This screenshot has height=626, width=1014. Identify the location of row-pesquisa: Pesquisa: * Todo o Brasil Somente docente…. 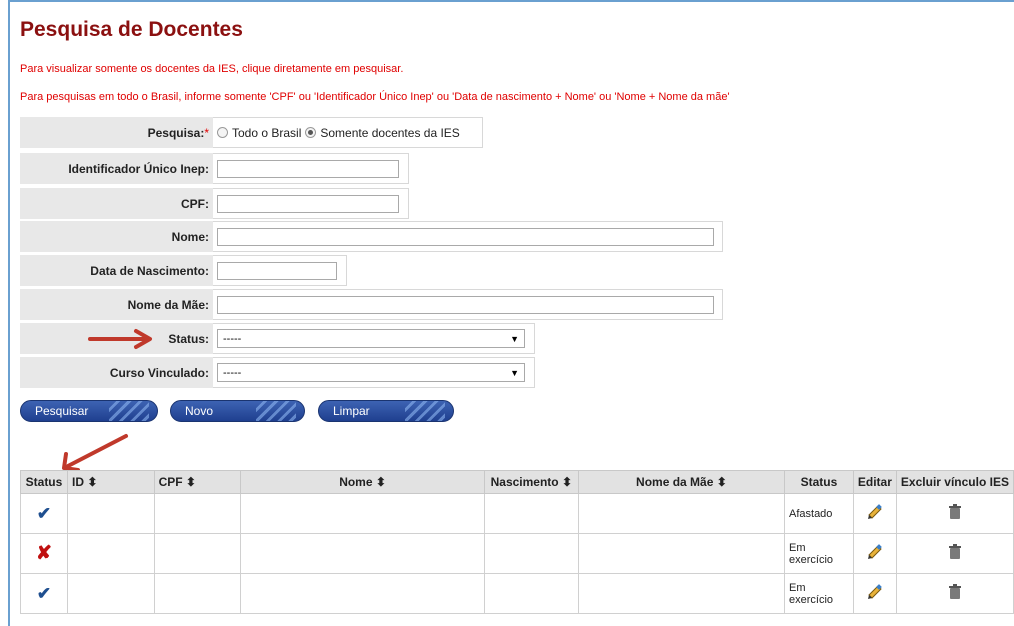
(251, 132).